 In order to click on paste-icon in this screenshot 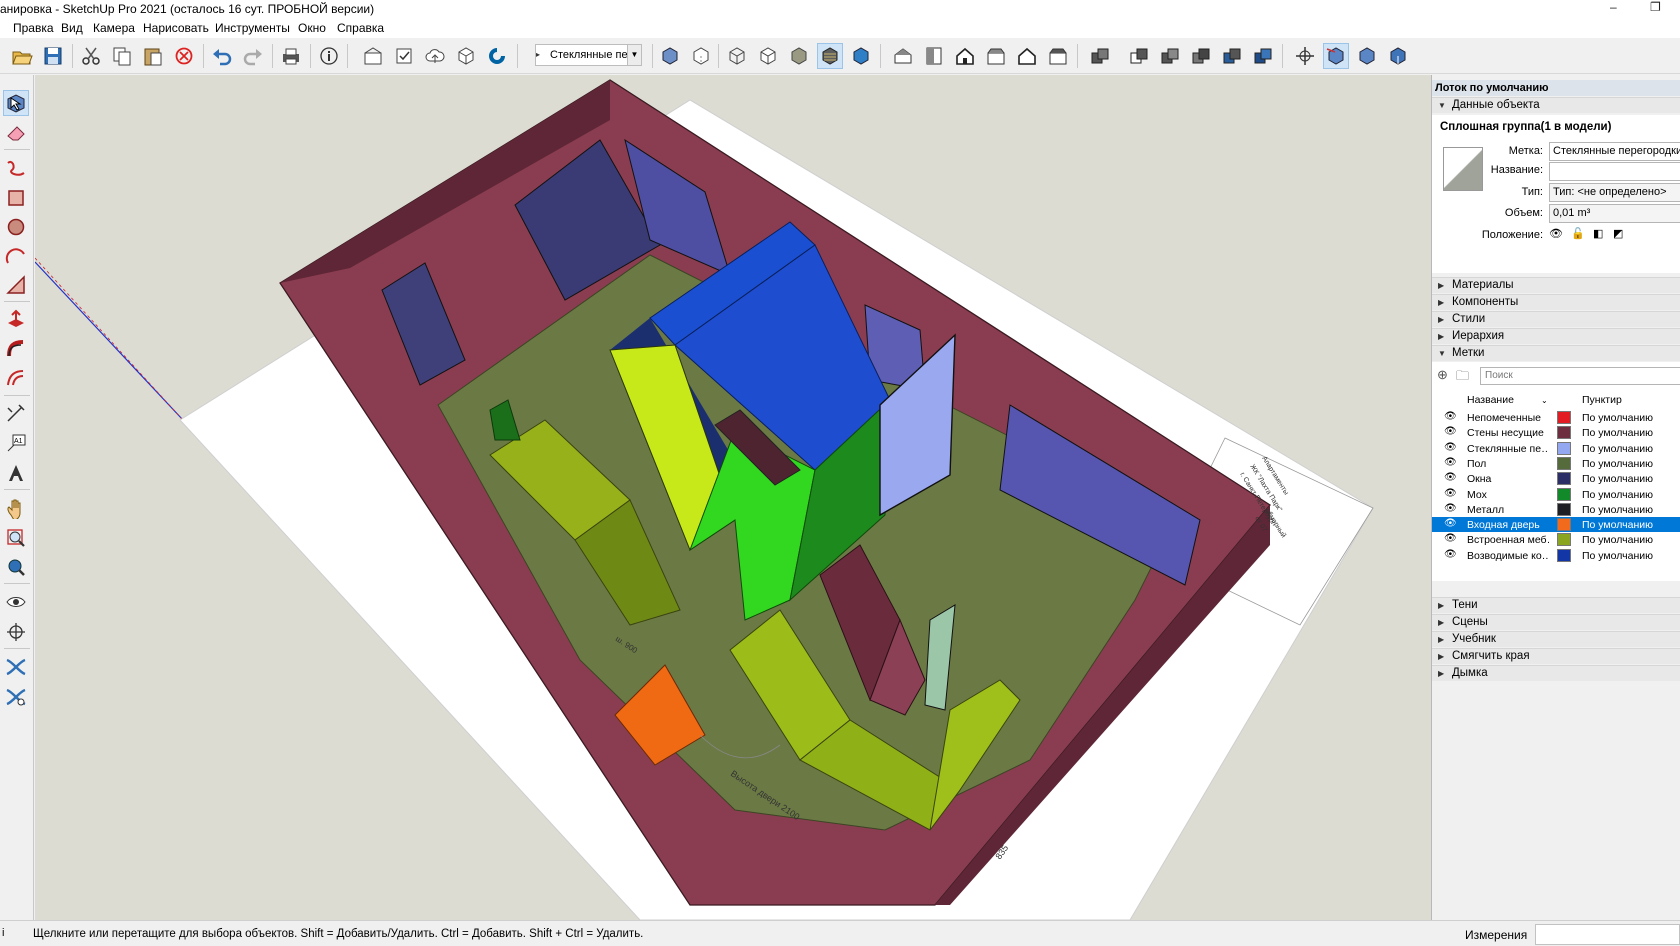, I will do `click(153, 56)`.